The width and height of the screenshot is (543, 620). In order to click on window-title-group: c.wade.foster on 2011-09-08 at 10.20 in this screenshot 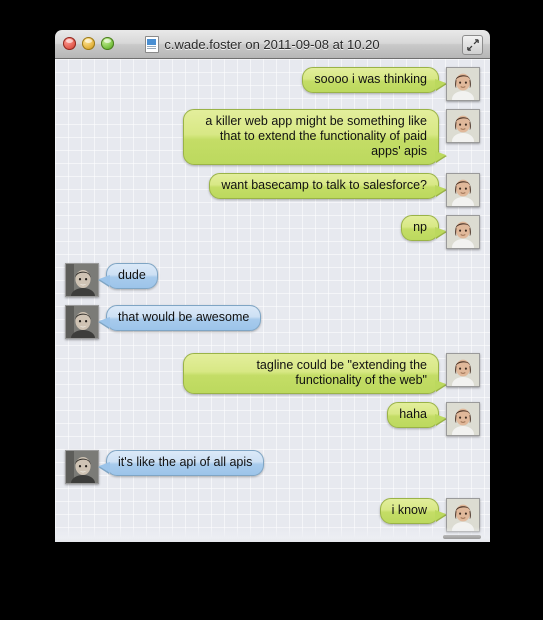, I will do `click(262, 44)`.